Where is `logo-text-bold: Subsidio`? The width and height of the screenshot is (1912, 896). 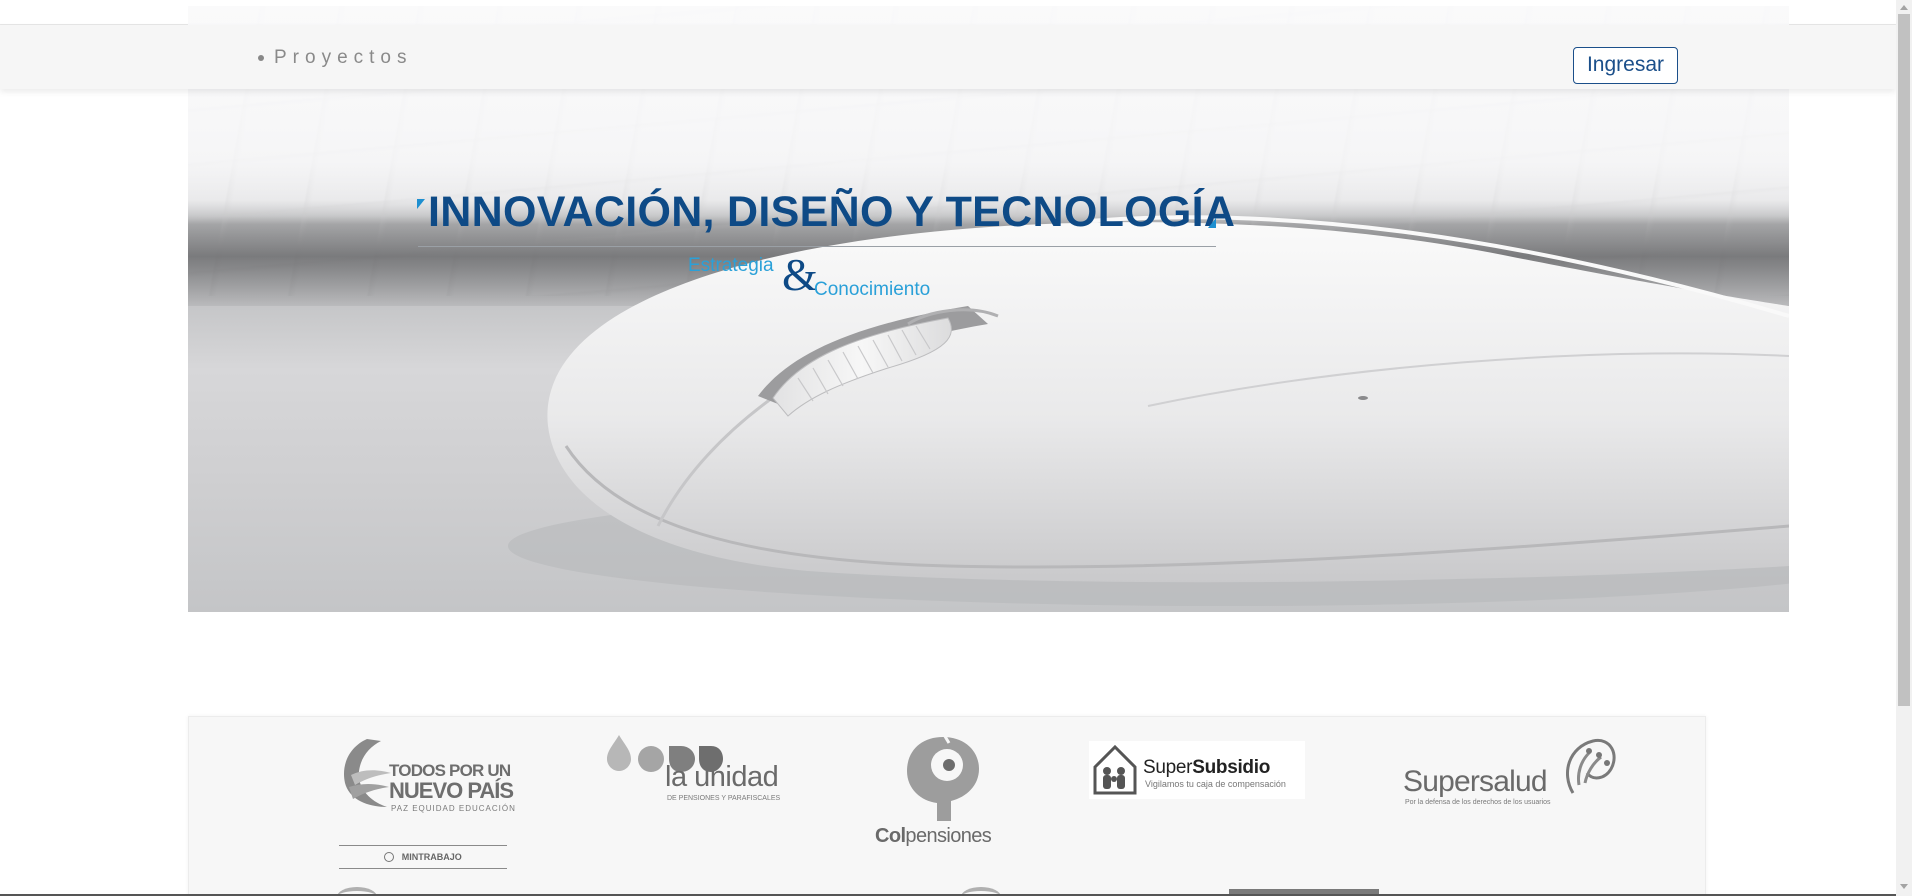
logo-text-bold: Subsidio is located at coordinates (1231, 767).